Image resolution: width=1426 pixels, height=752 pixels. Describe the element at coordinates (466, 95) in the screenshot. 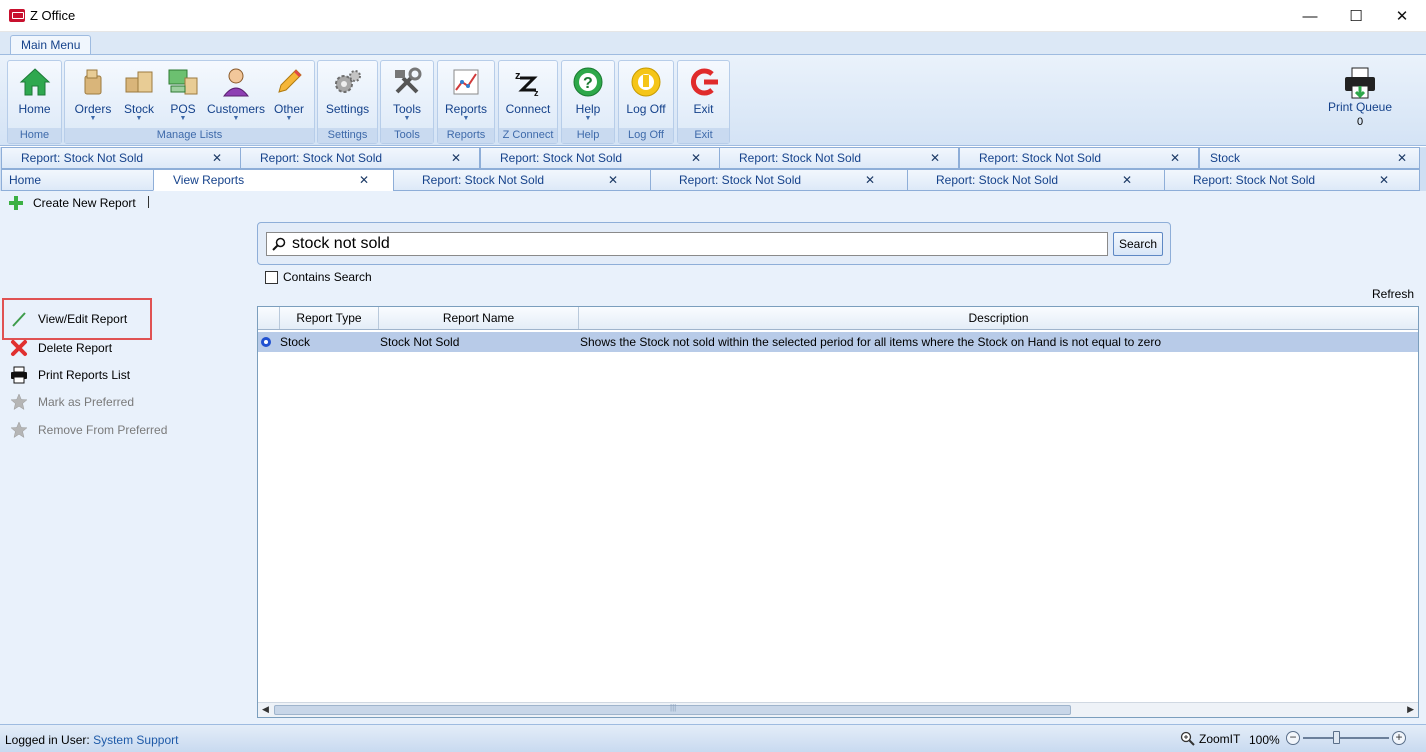

I see `reports-button: Reports ▼` at that location.